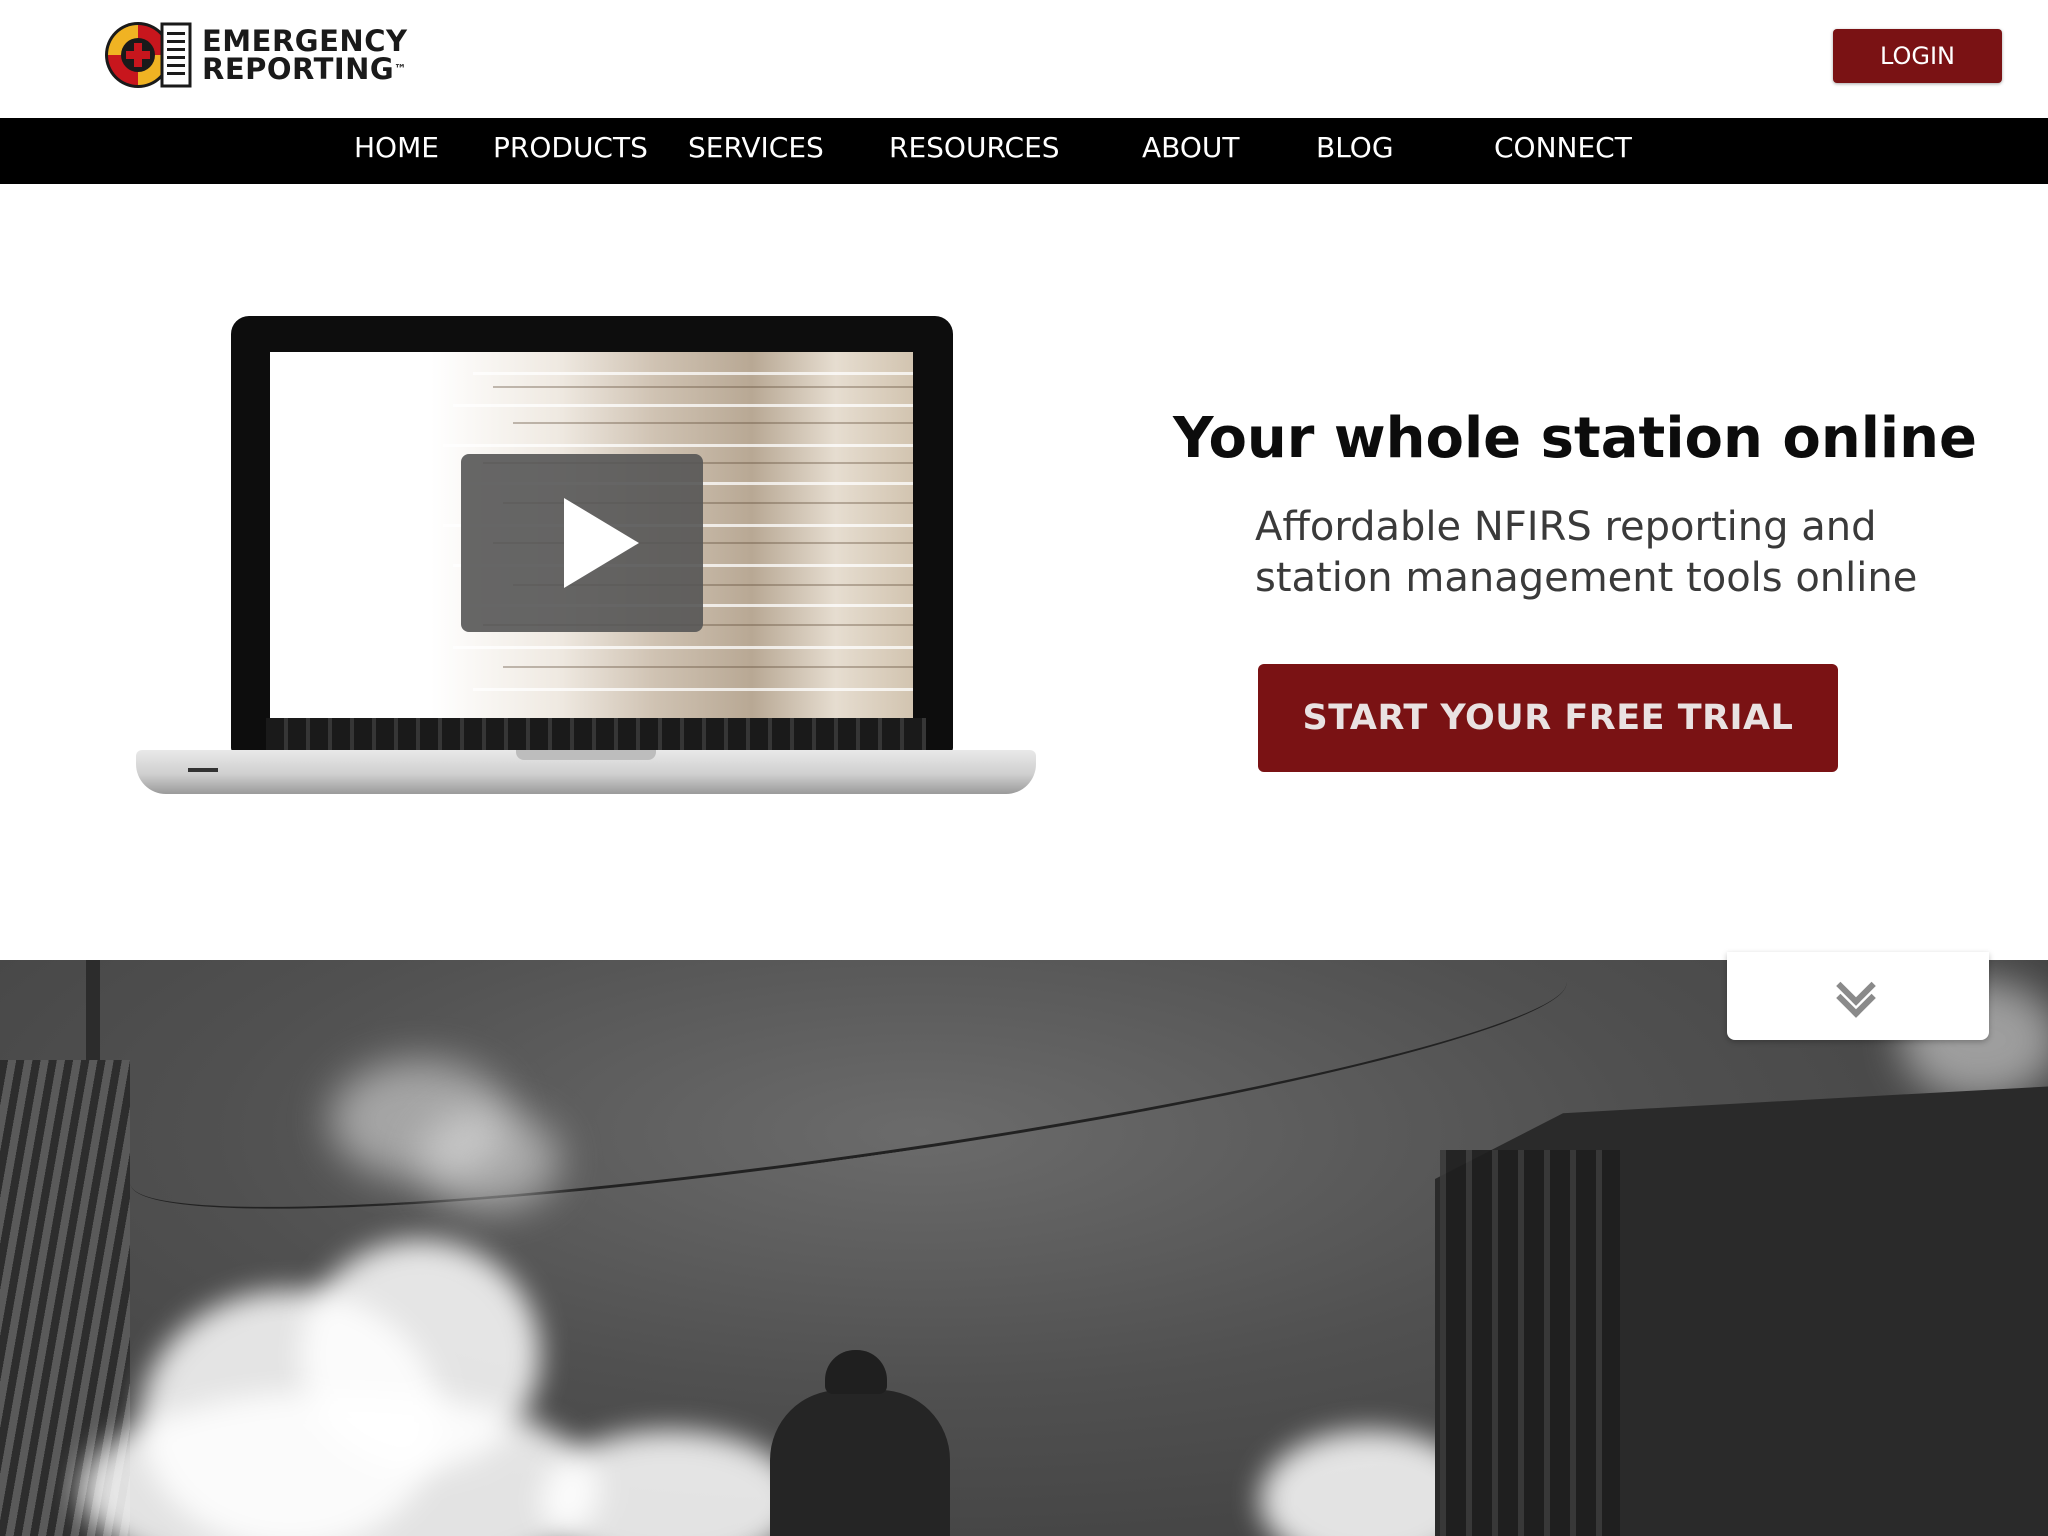 This screenshot has width=2048, height=1536. What do you see at coordinates (1191, 151) in the screenshot?
I see `nav-item-about: ABOUT` at bounding box center [1191, 151].